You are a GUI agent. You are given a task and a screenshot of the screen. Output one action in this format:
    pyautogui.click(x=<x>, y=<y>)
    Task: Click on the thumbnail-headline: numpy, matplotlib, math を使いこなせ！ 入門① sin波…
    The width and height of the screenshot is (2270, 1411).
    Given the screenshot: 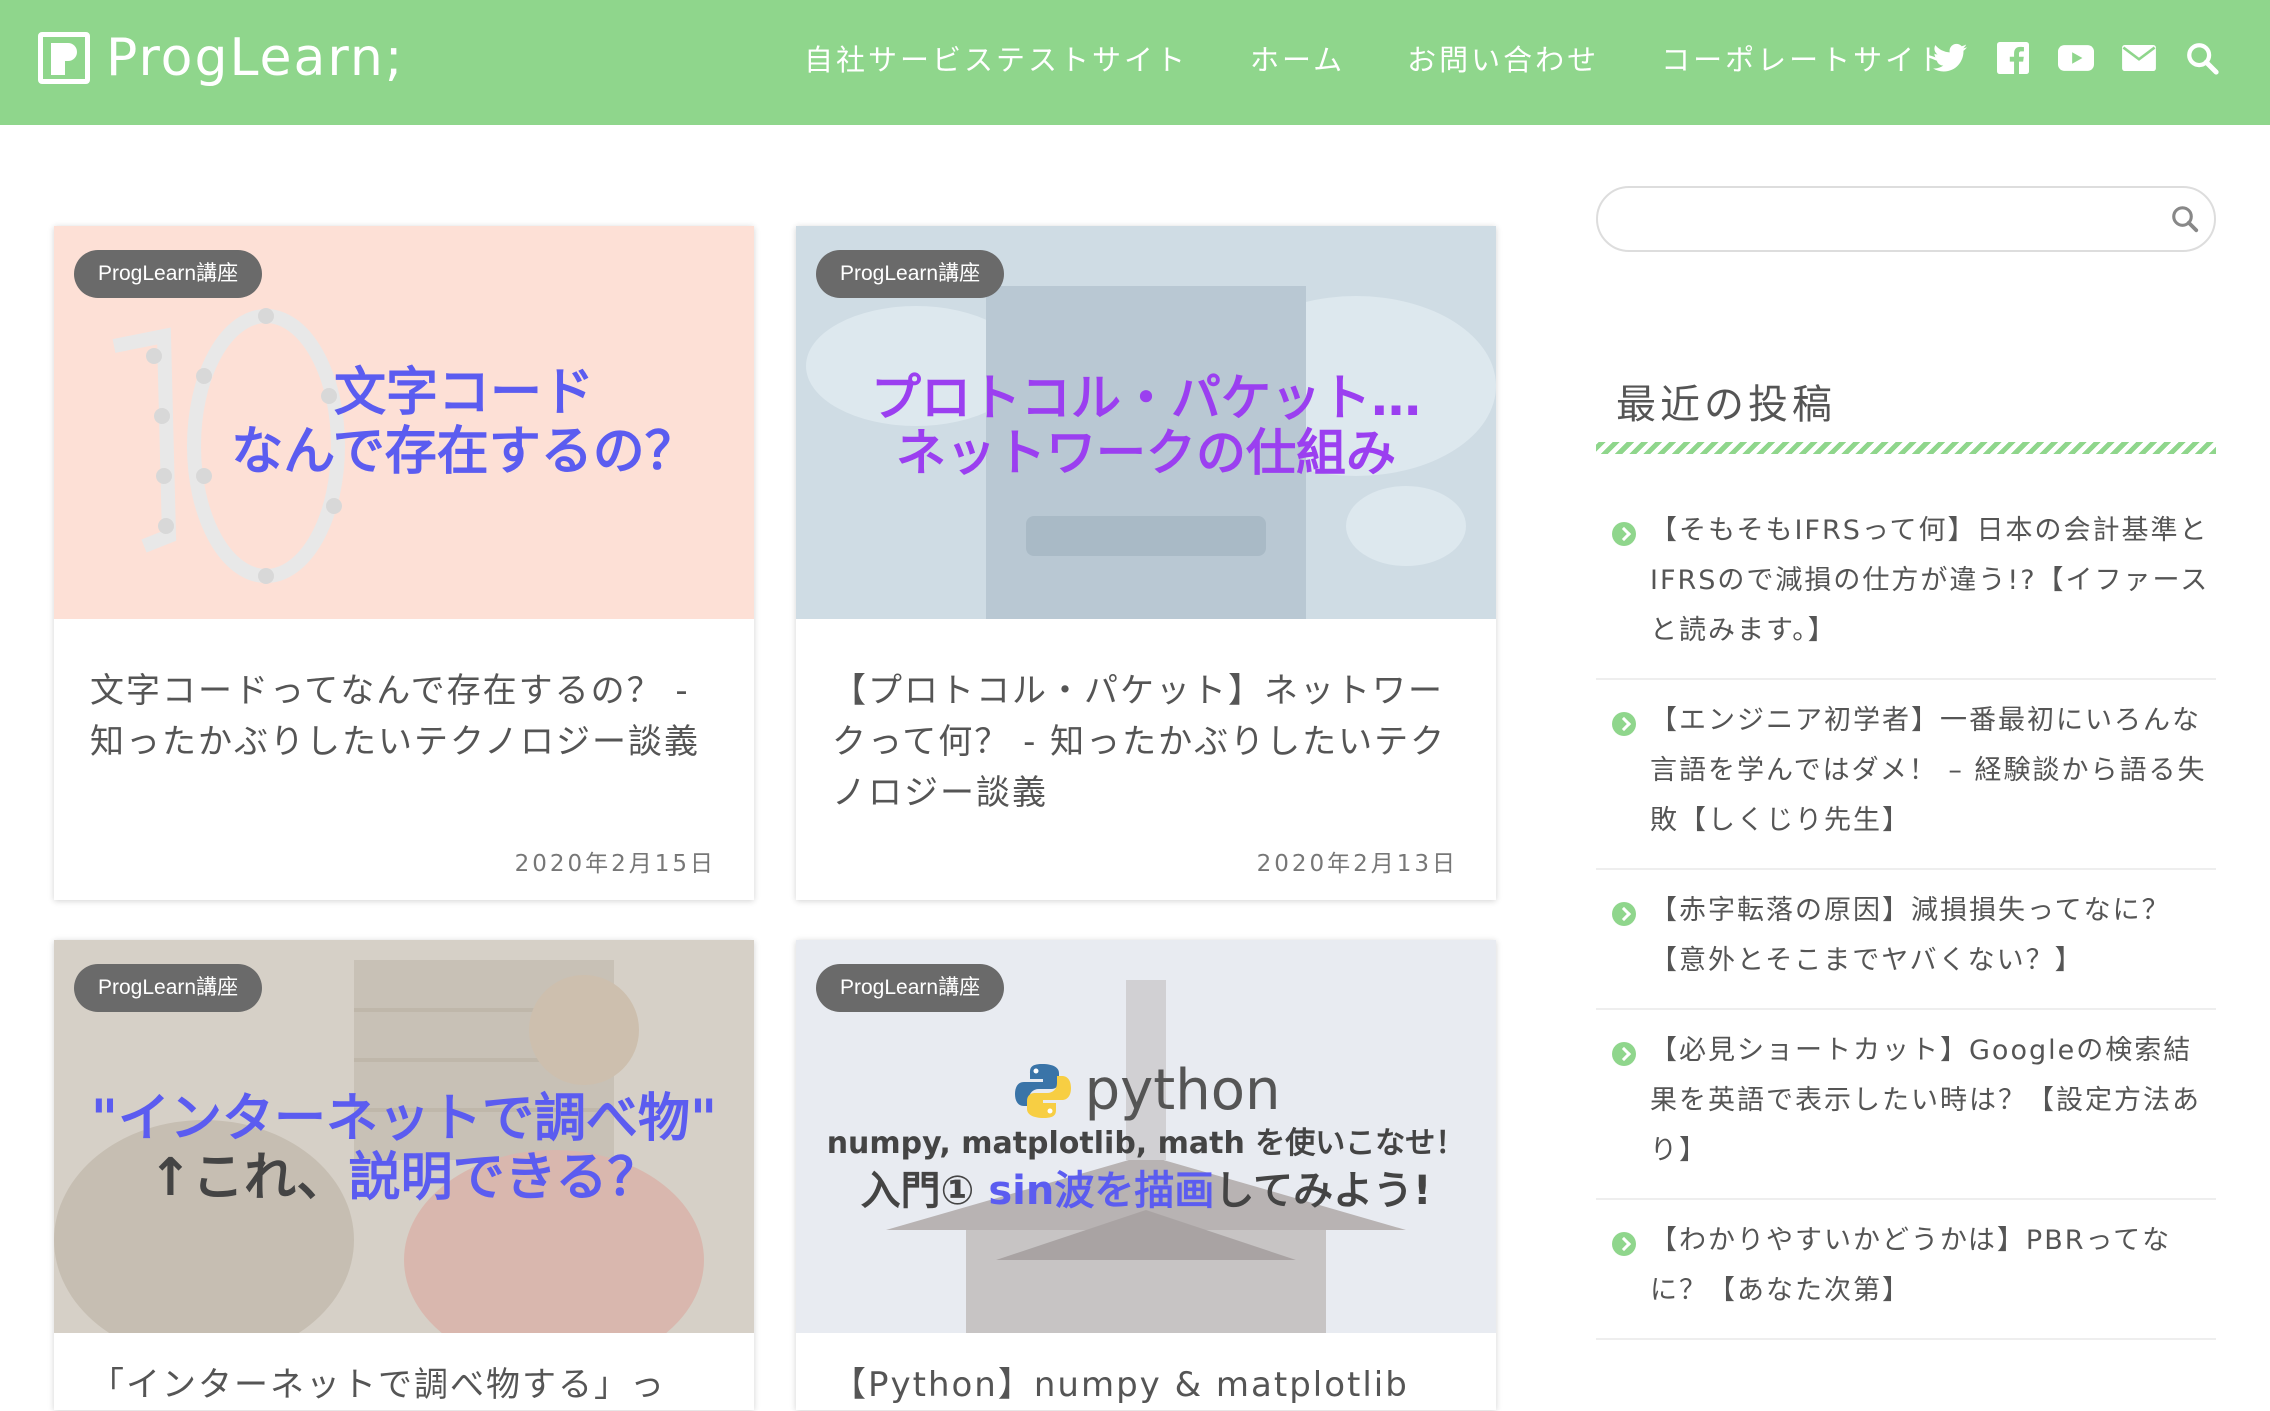 What is the action you would take?
    pyautogui.click(x=1146, y=1170)
    